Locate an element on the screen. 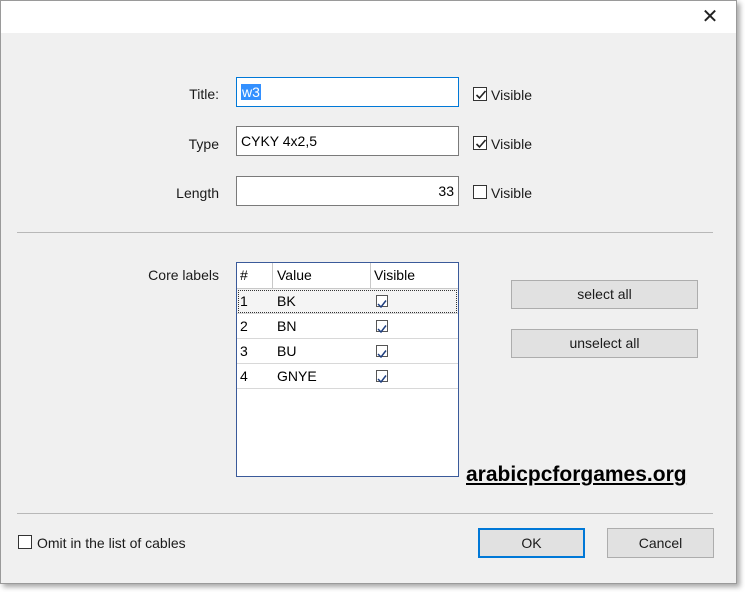 This screenshot has height=592, width=745. title-visible-label: Visible is located at coordinates (511, 95).